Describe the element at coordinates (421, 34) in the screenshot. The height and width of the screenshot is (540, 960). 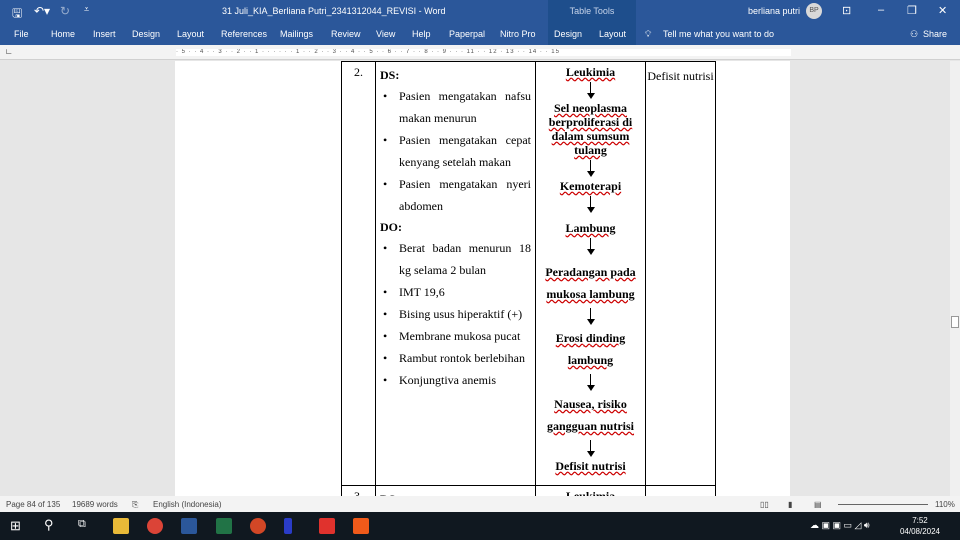
I see `tab-help: Help` at that location.